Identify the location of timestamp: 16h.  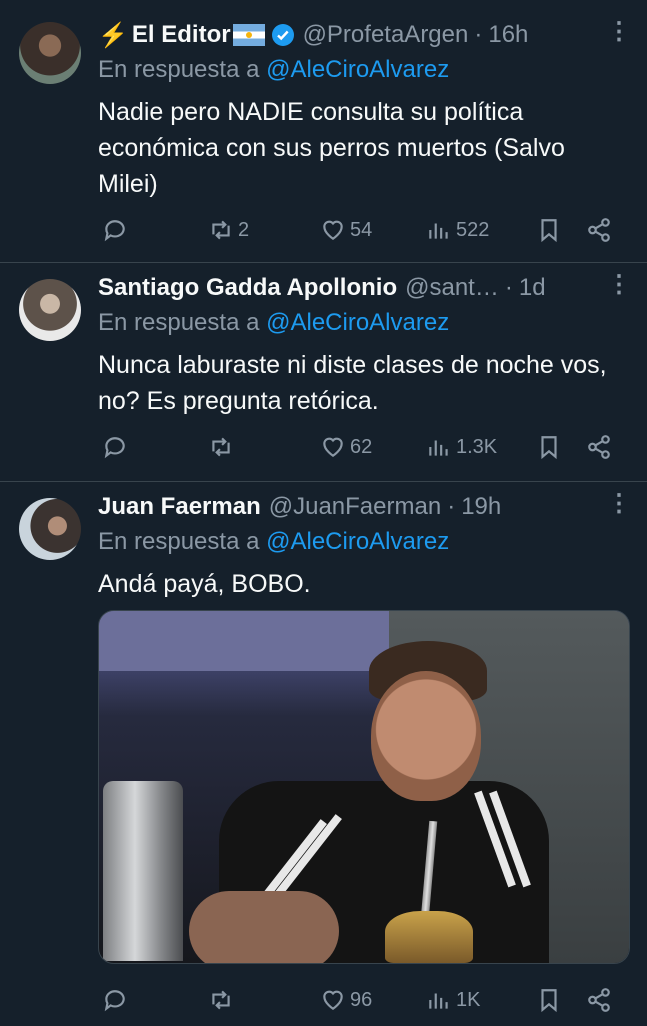
(508, 35).